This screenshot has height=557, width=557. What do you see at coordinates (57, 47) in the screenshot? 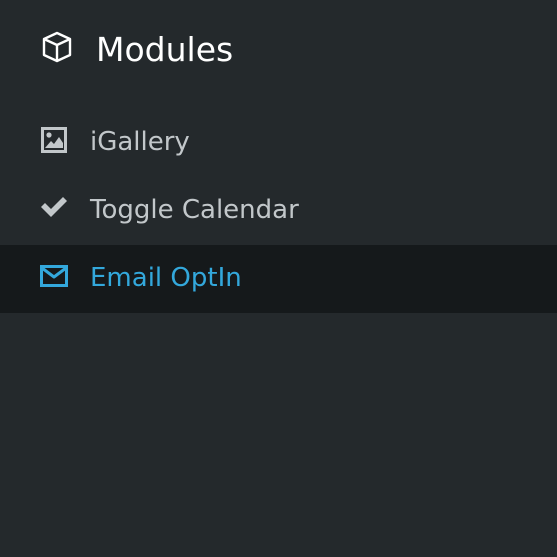
I see `cube-icon` at bounding box center [57, 47].